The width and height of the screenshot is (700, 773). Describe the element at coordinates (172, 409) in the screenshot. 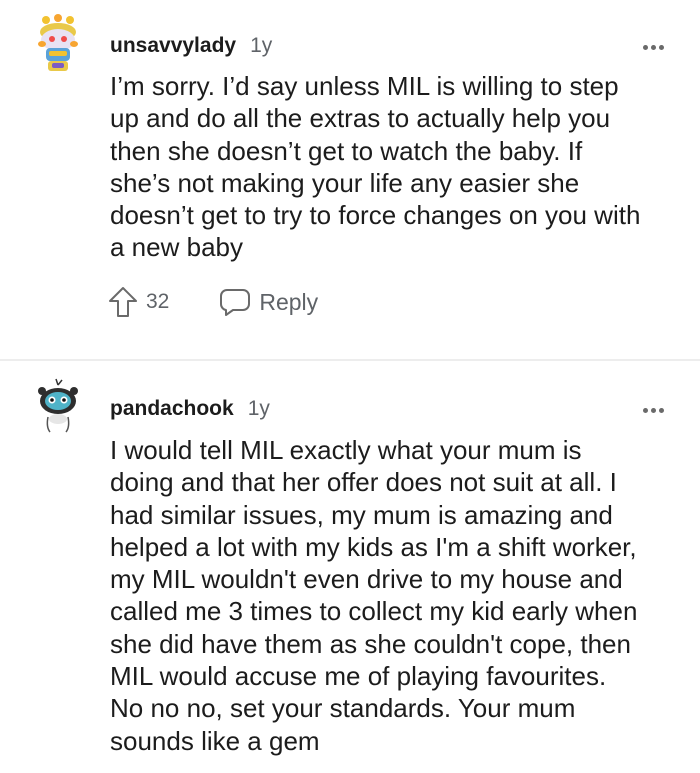

I see `author-name: pandachook` at that location.